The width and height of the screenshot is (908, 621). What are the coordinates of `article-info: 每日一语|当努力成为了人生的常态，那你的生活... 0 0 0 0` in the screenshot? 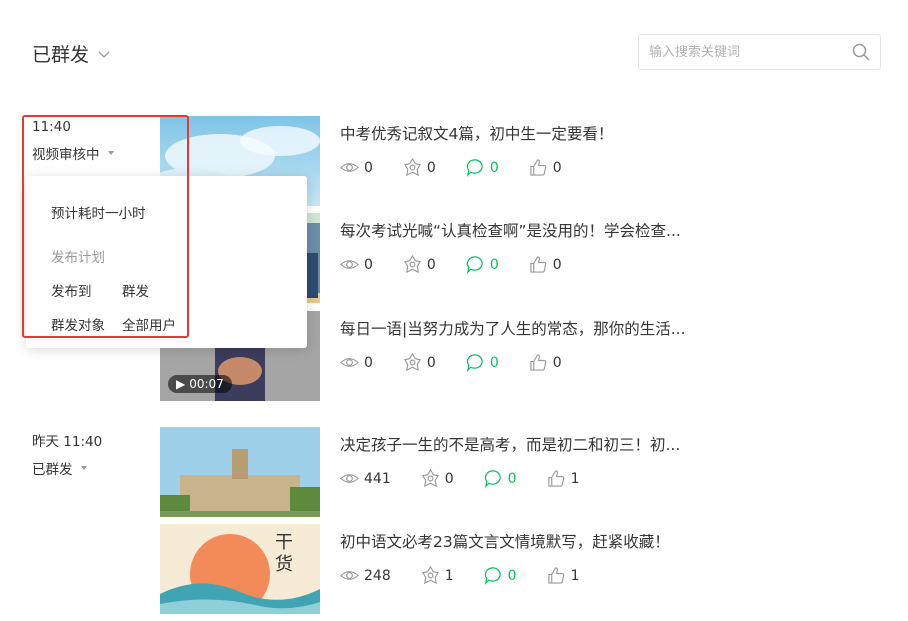 It's located at (513, 356).